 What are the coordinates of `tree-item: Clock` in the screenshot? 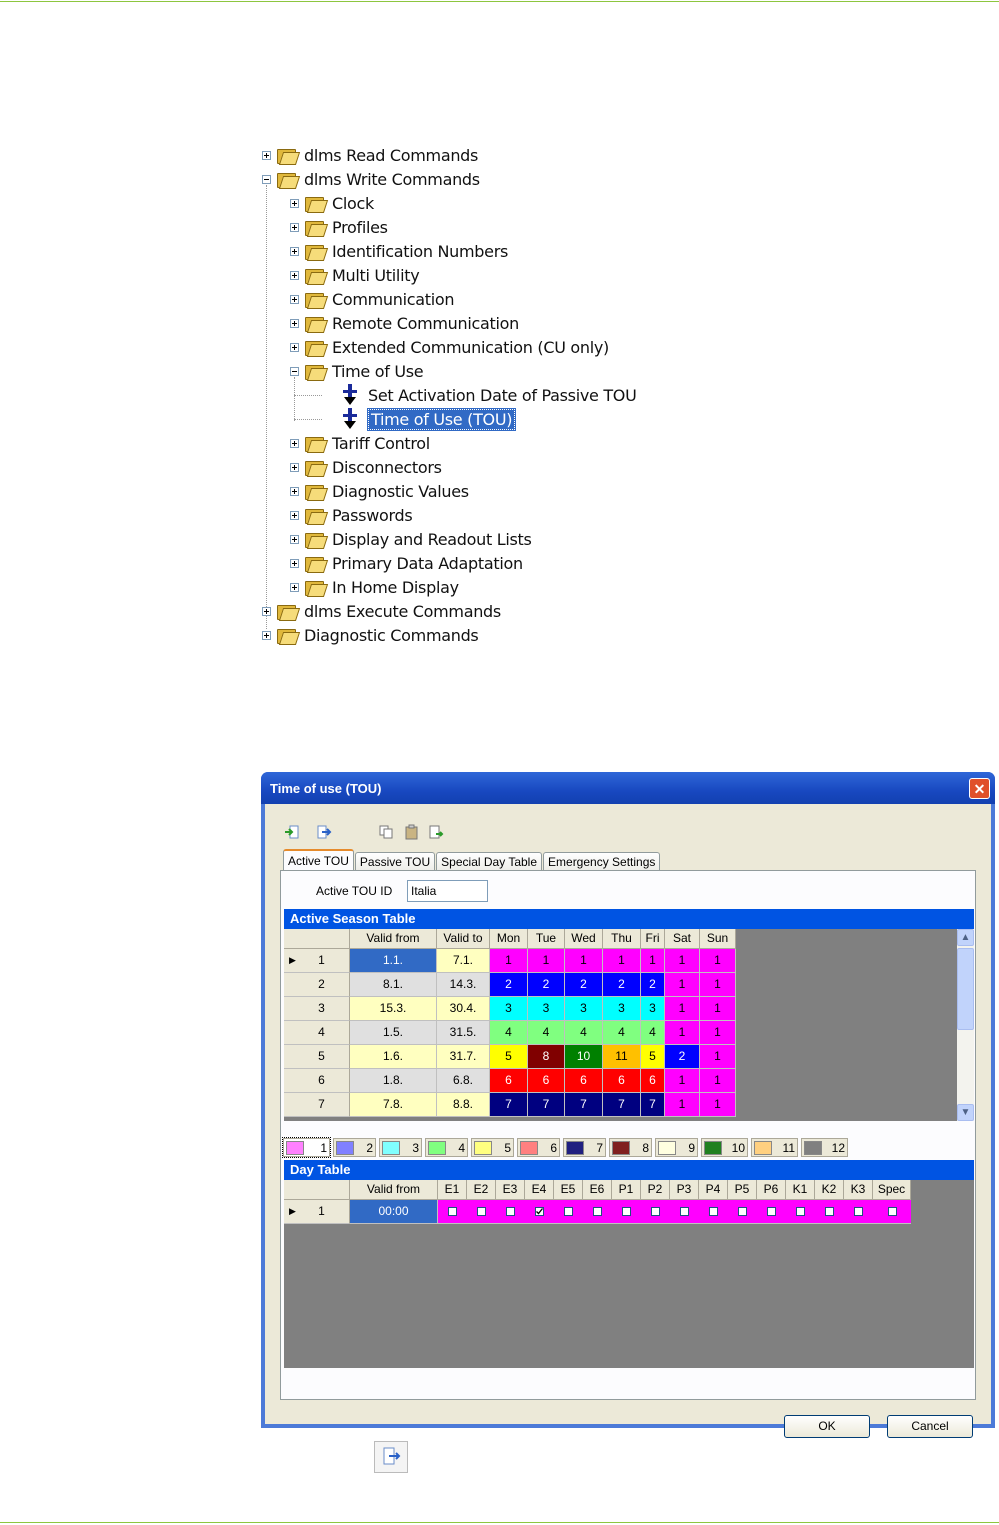 It's located at (332, 203).